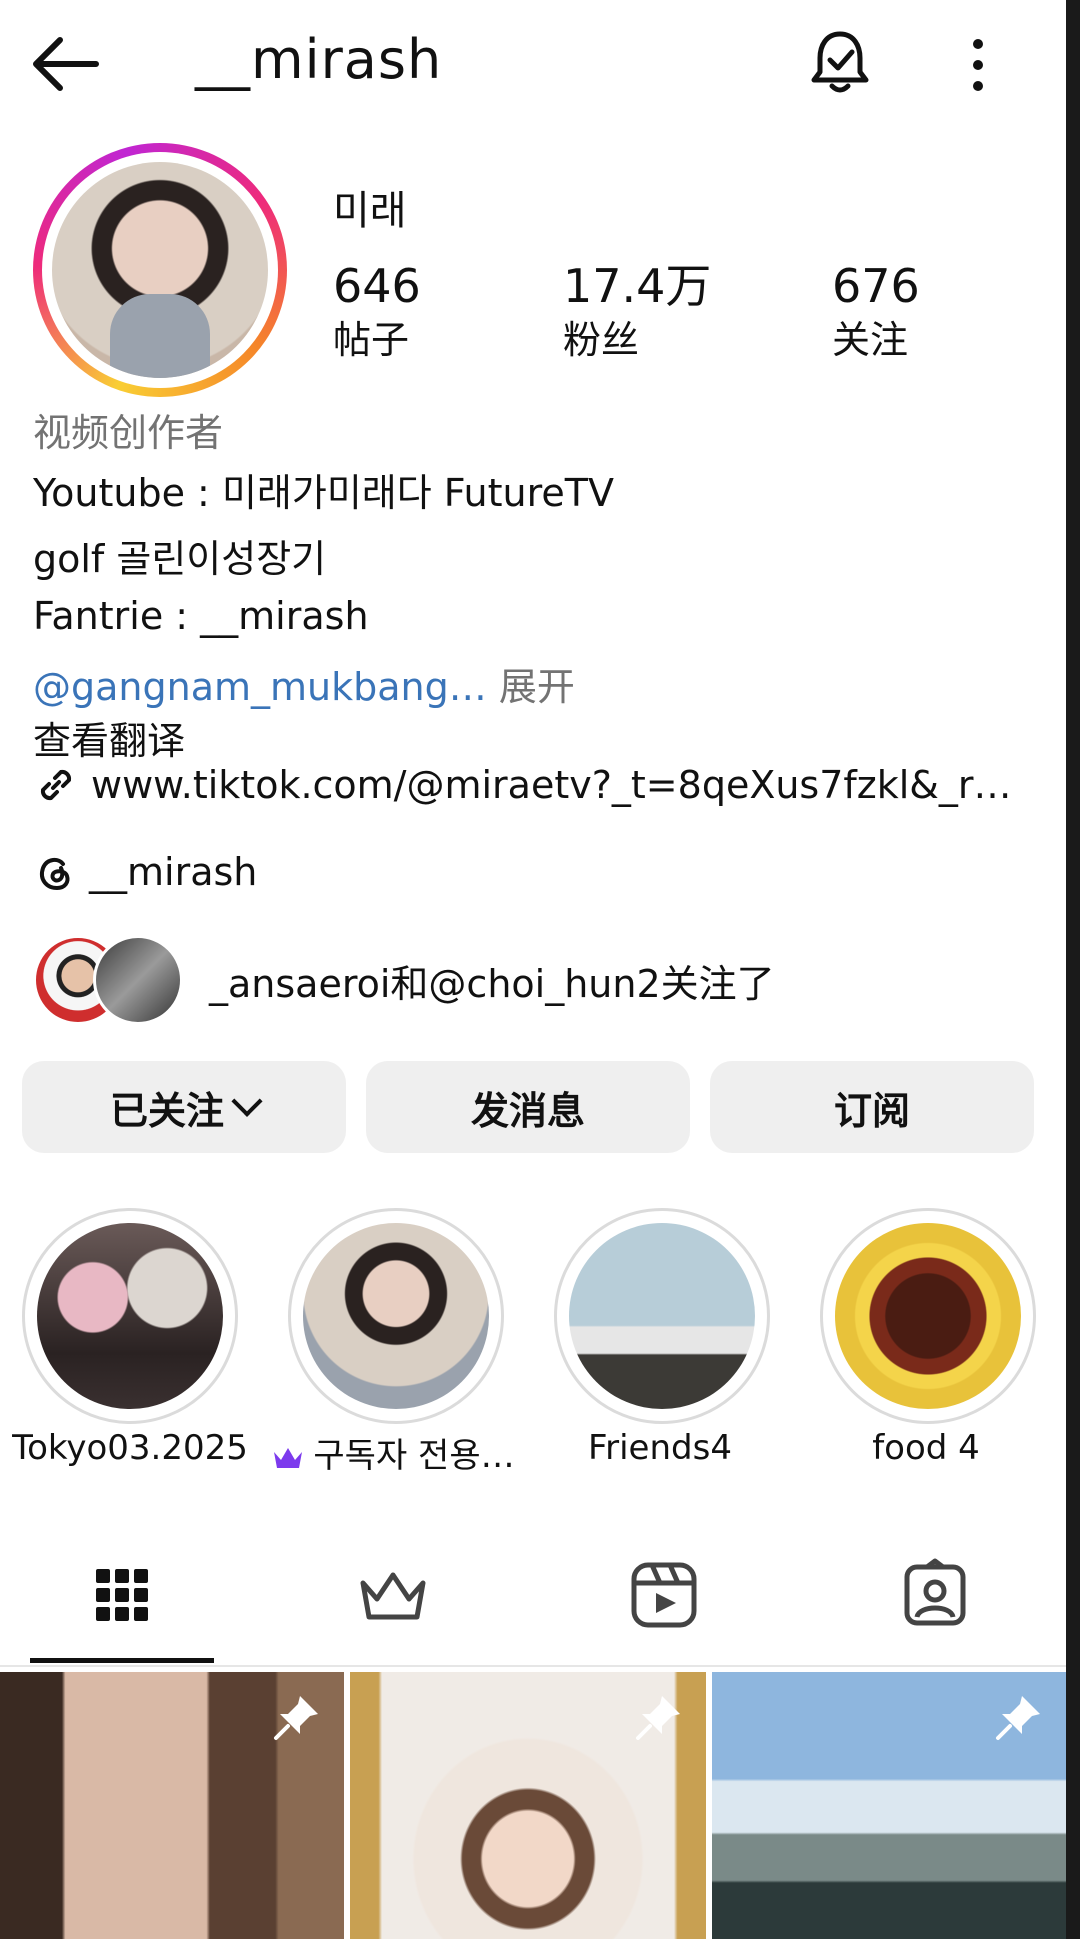  I want to click on threads-link: __mirash, so click(145, 872).